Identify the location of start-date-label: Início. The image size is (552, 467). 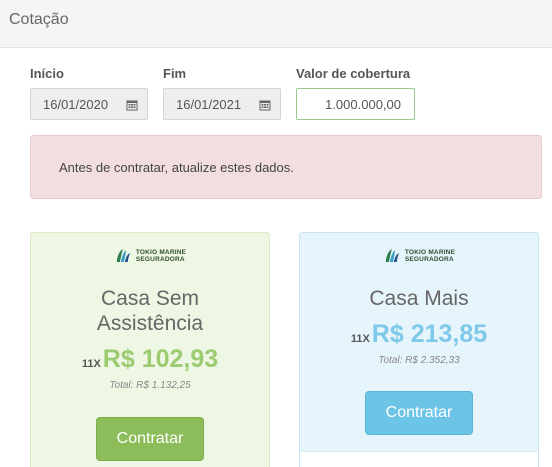
(47, 73).